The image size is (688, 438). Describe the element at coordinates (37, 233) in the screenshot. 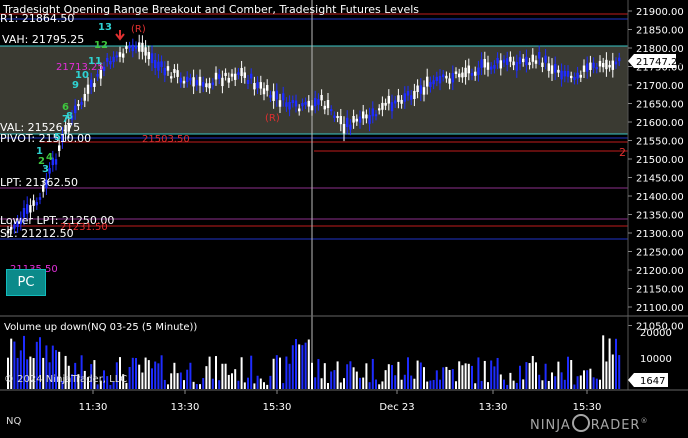

I see `s1-label: S1: 21212.50` at that location.